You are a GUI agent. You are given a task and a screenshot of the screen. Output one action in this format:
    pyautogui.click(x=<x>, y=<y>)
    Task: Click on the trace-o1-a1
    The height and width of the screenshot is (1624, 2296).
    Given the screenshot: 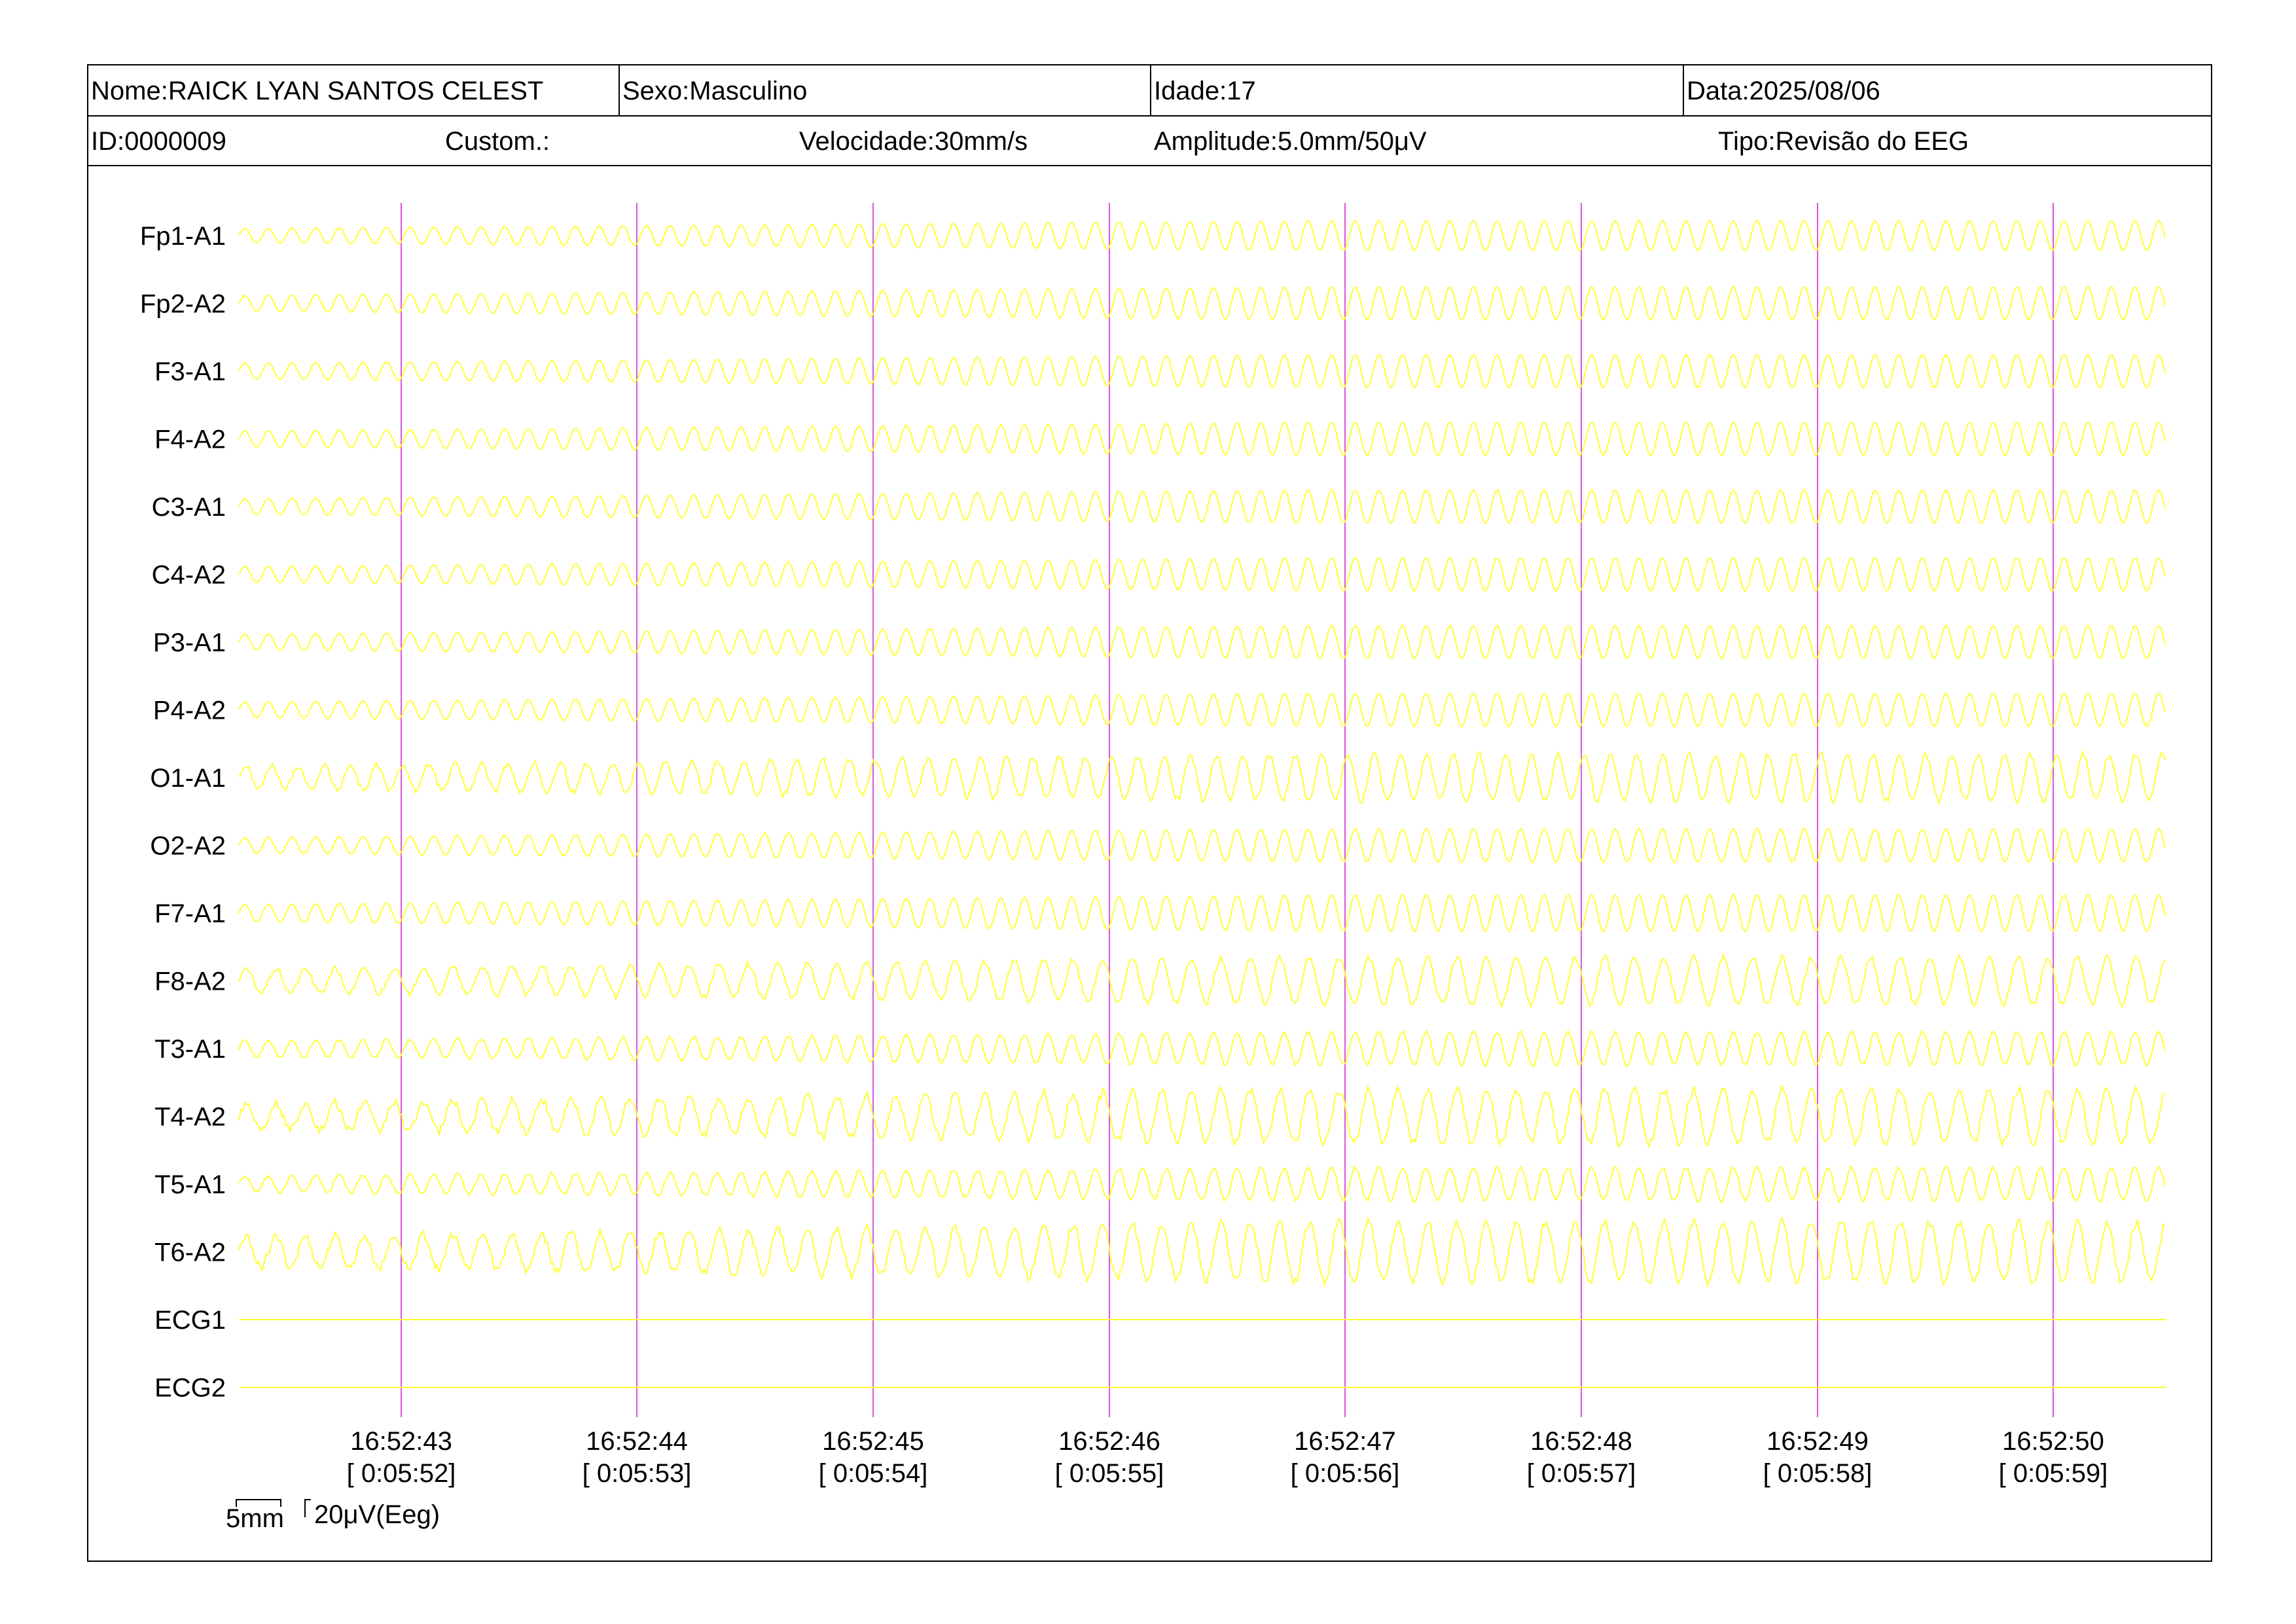 What is the action you would take?
    pyautogui.click(x=1202, y=777)
    